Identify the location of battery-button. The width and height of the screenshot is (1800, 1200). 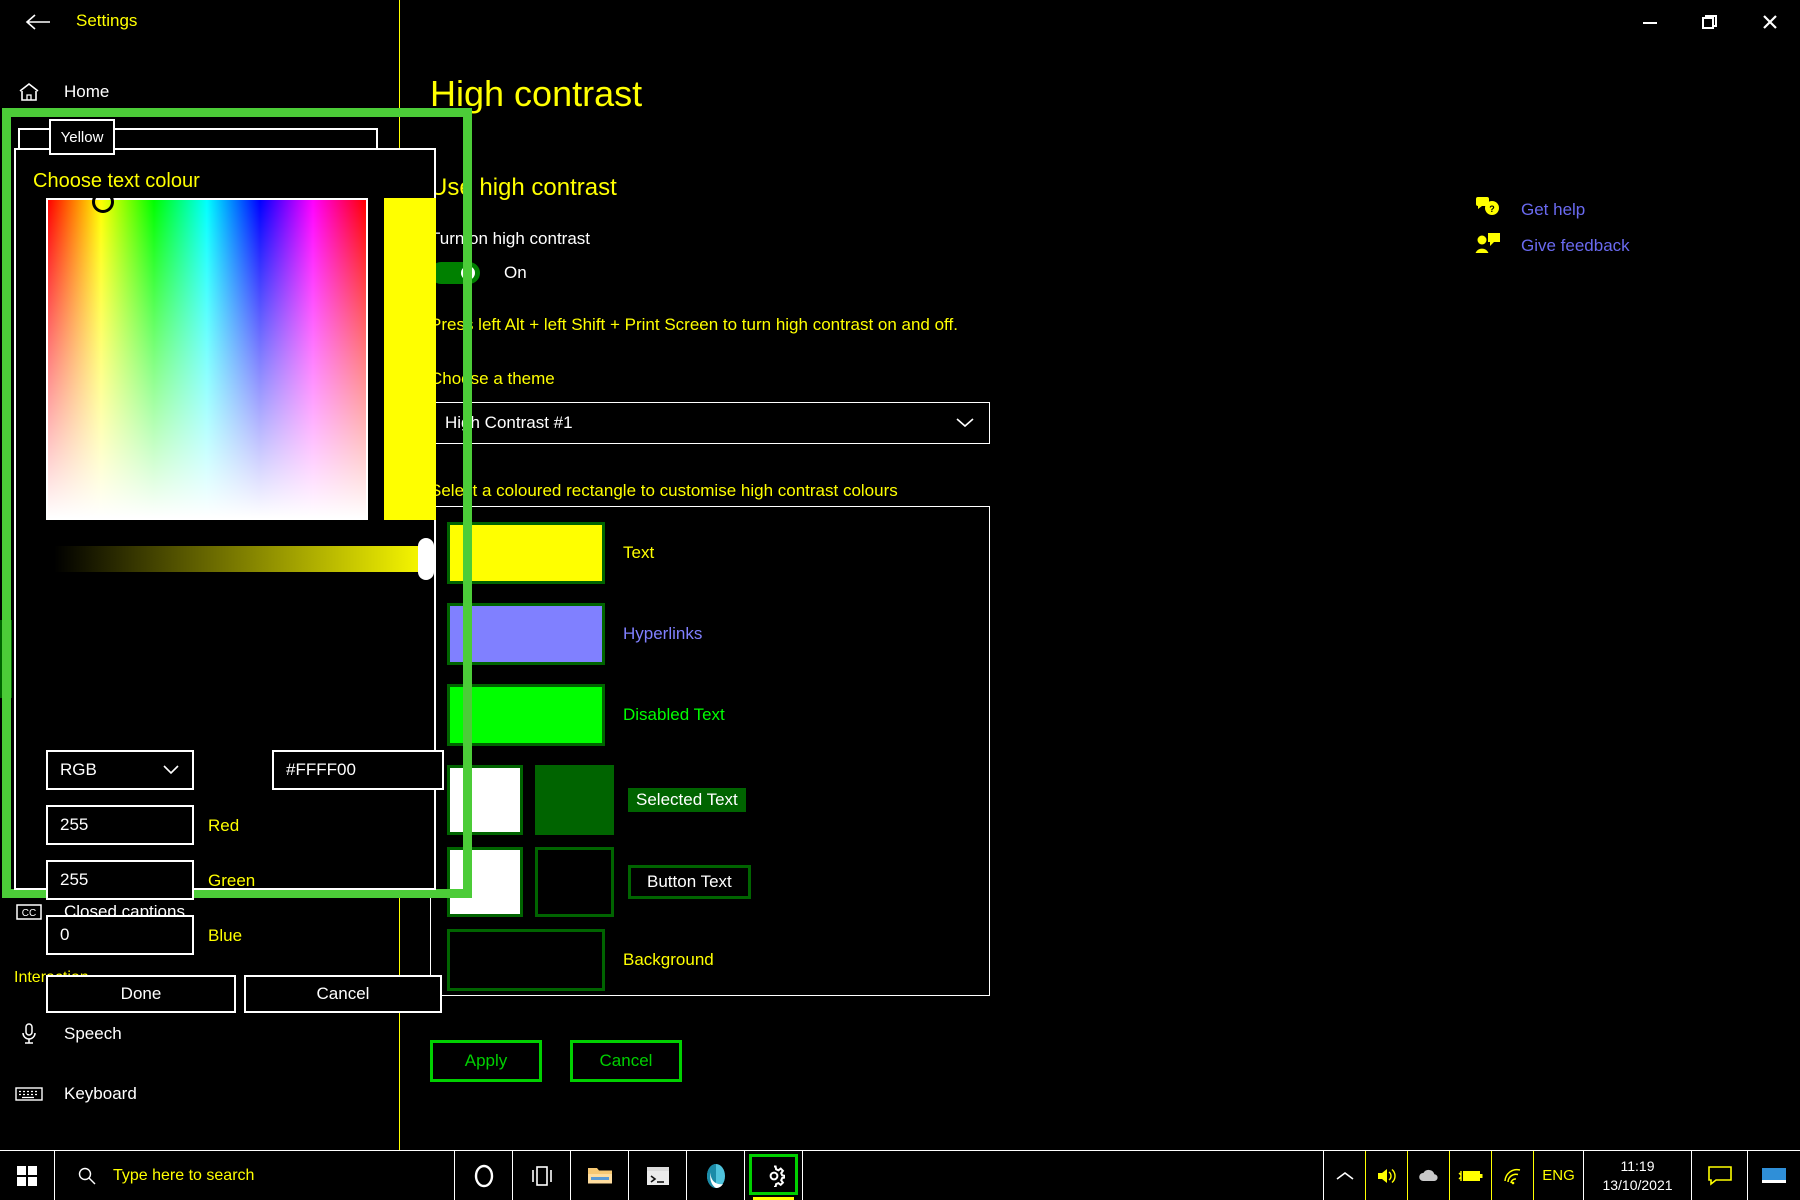
(1471, 1175).